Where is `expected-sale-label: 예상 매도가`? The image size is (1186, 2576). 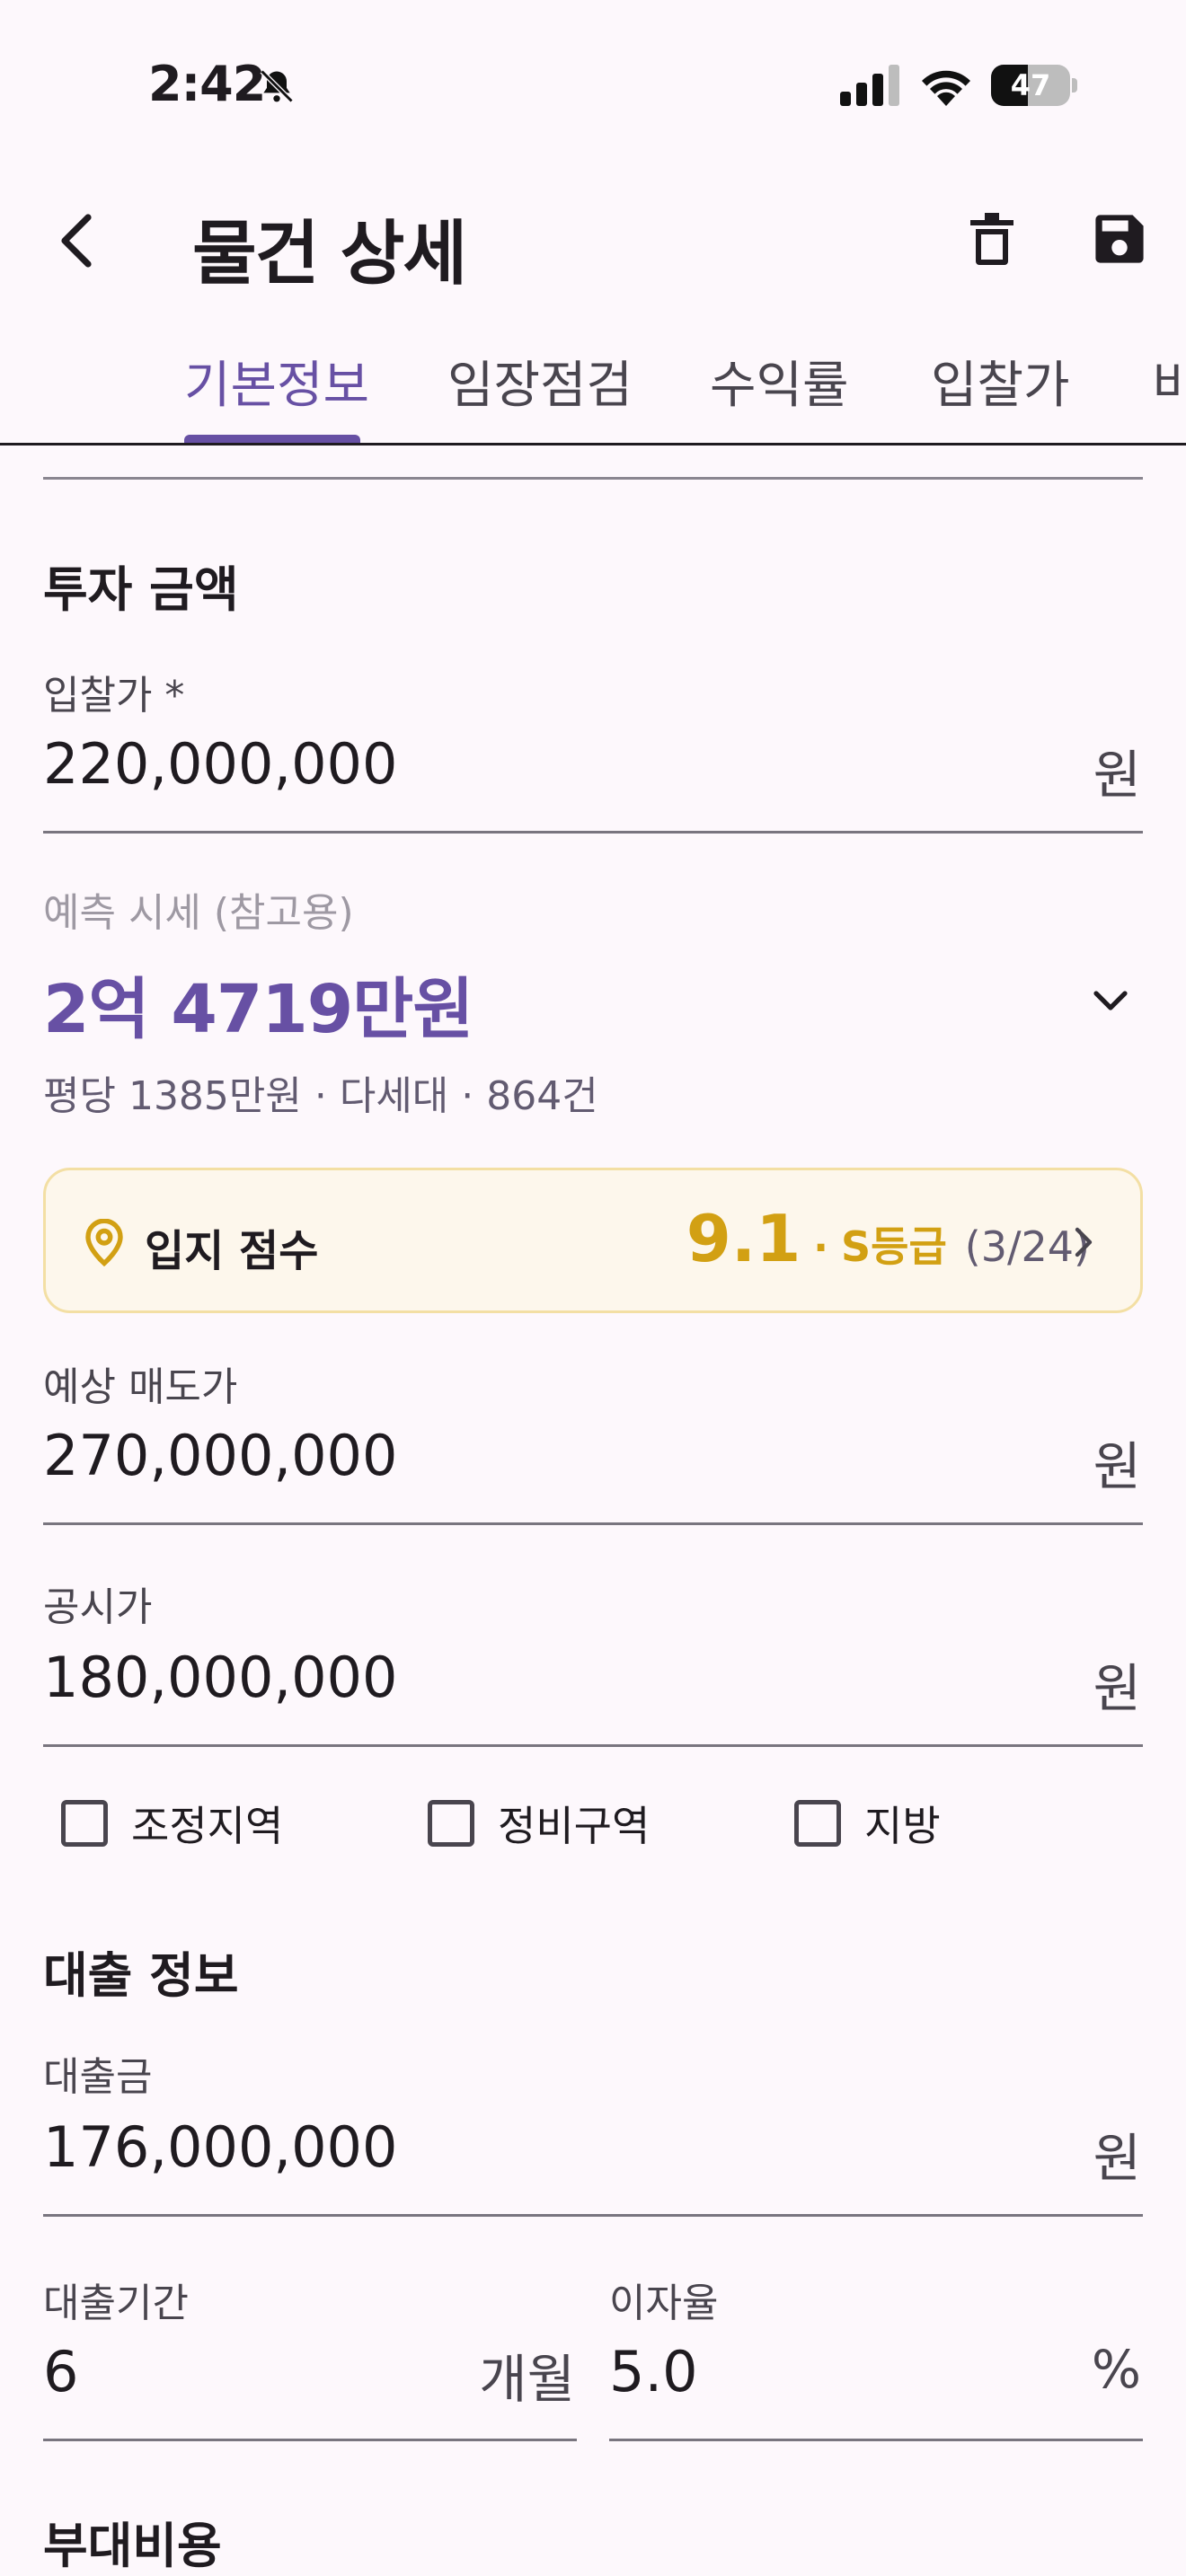
expected-sale-label: 예상 매도가 is located at coordinates (140, 1387).